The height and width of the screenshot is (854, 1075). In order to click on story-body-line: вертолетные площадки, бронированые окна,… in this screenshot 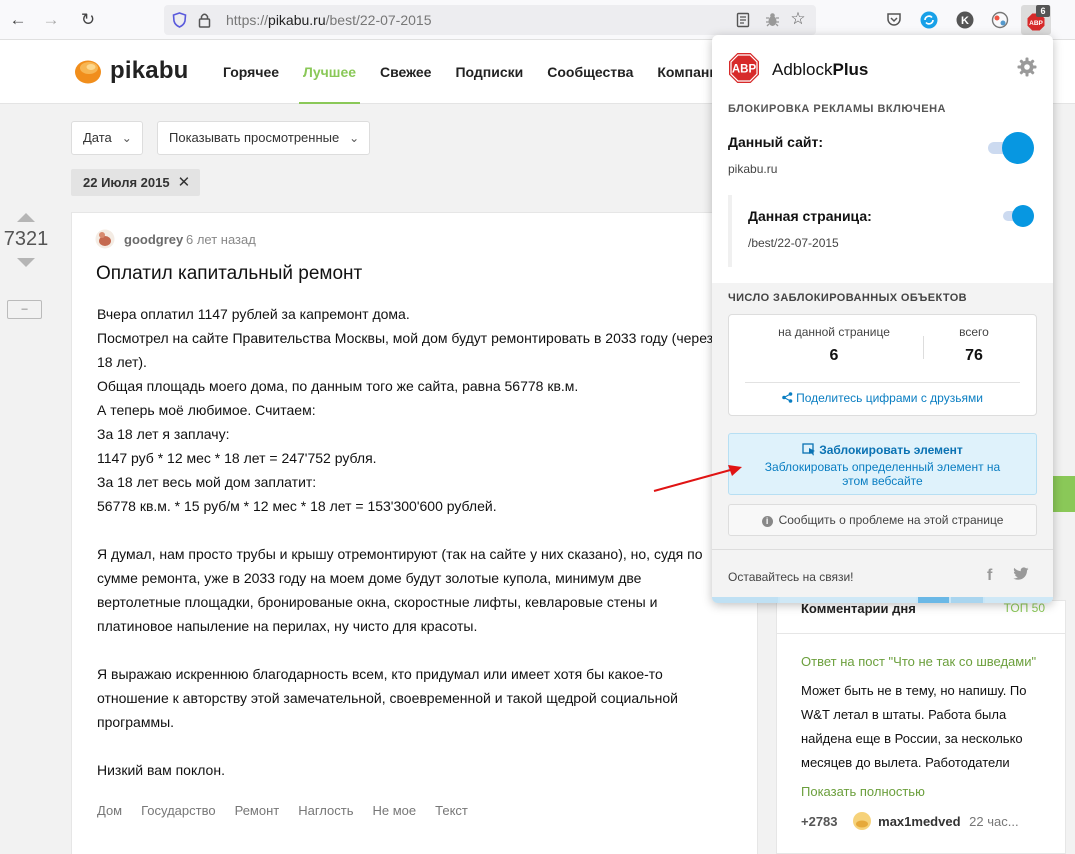, I will do `click(377, 602)`.